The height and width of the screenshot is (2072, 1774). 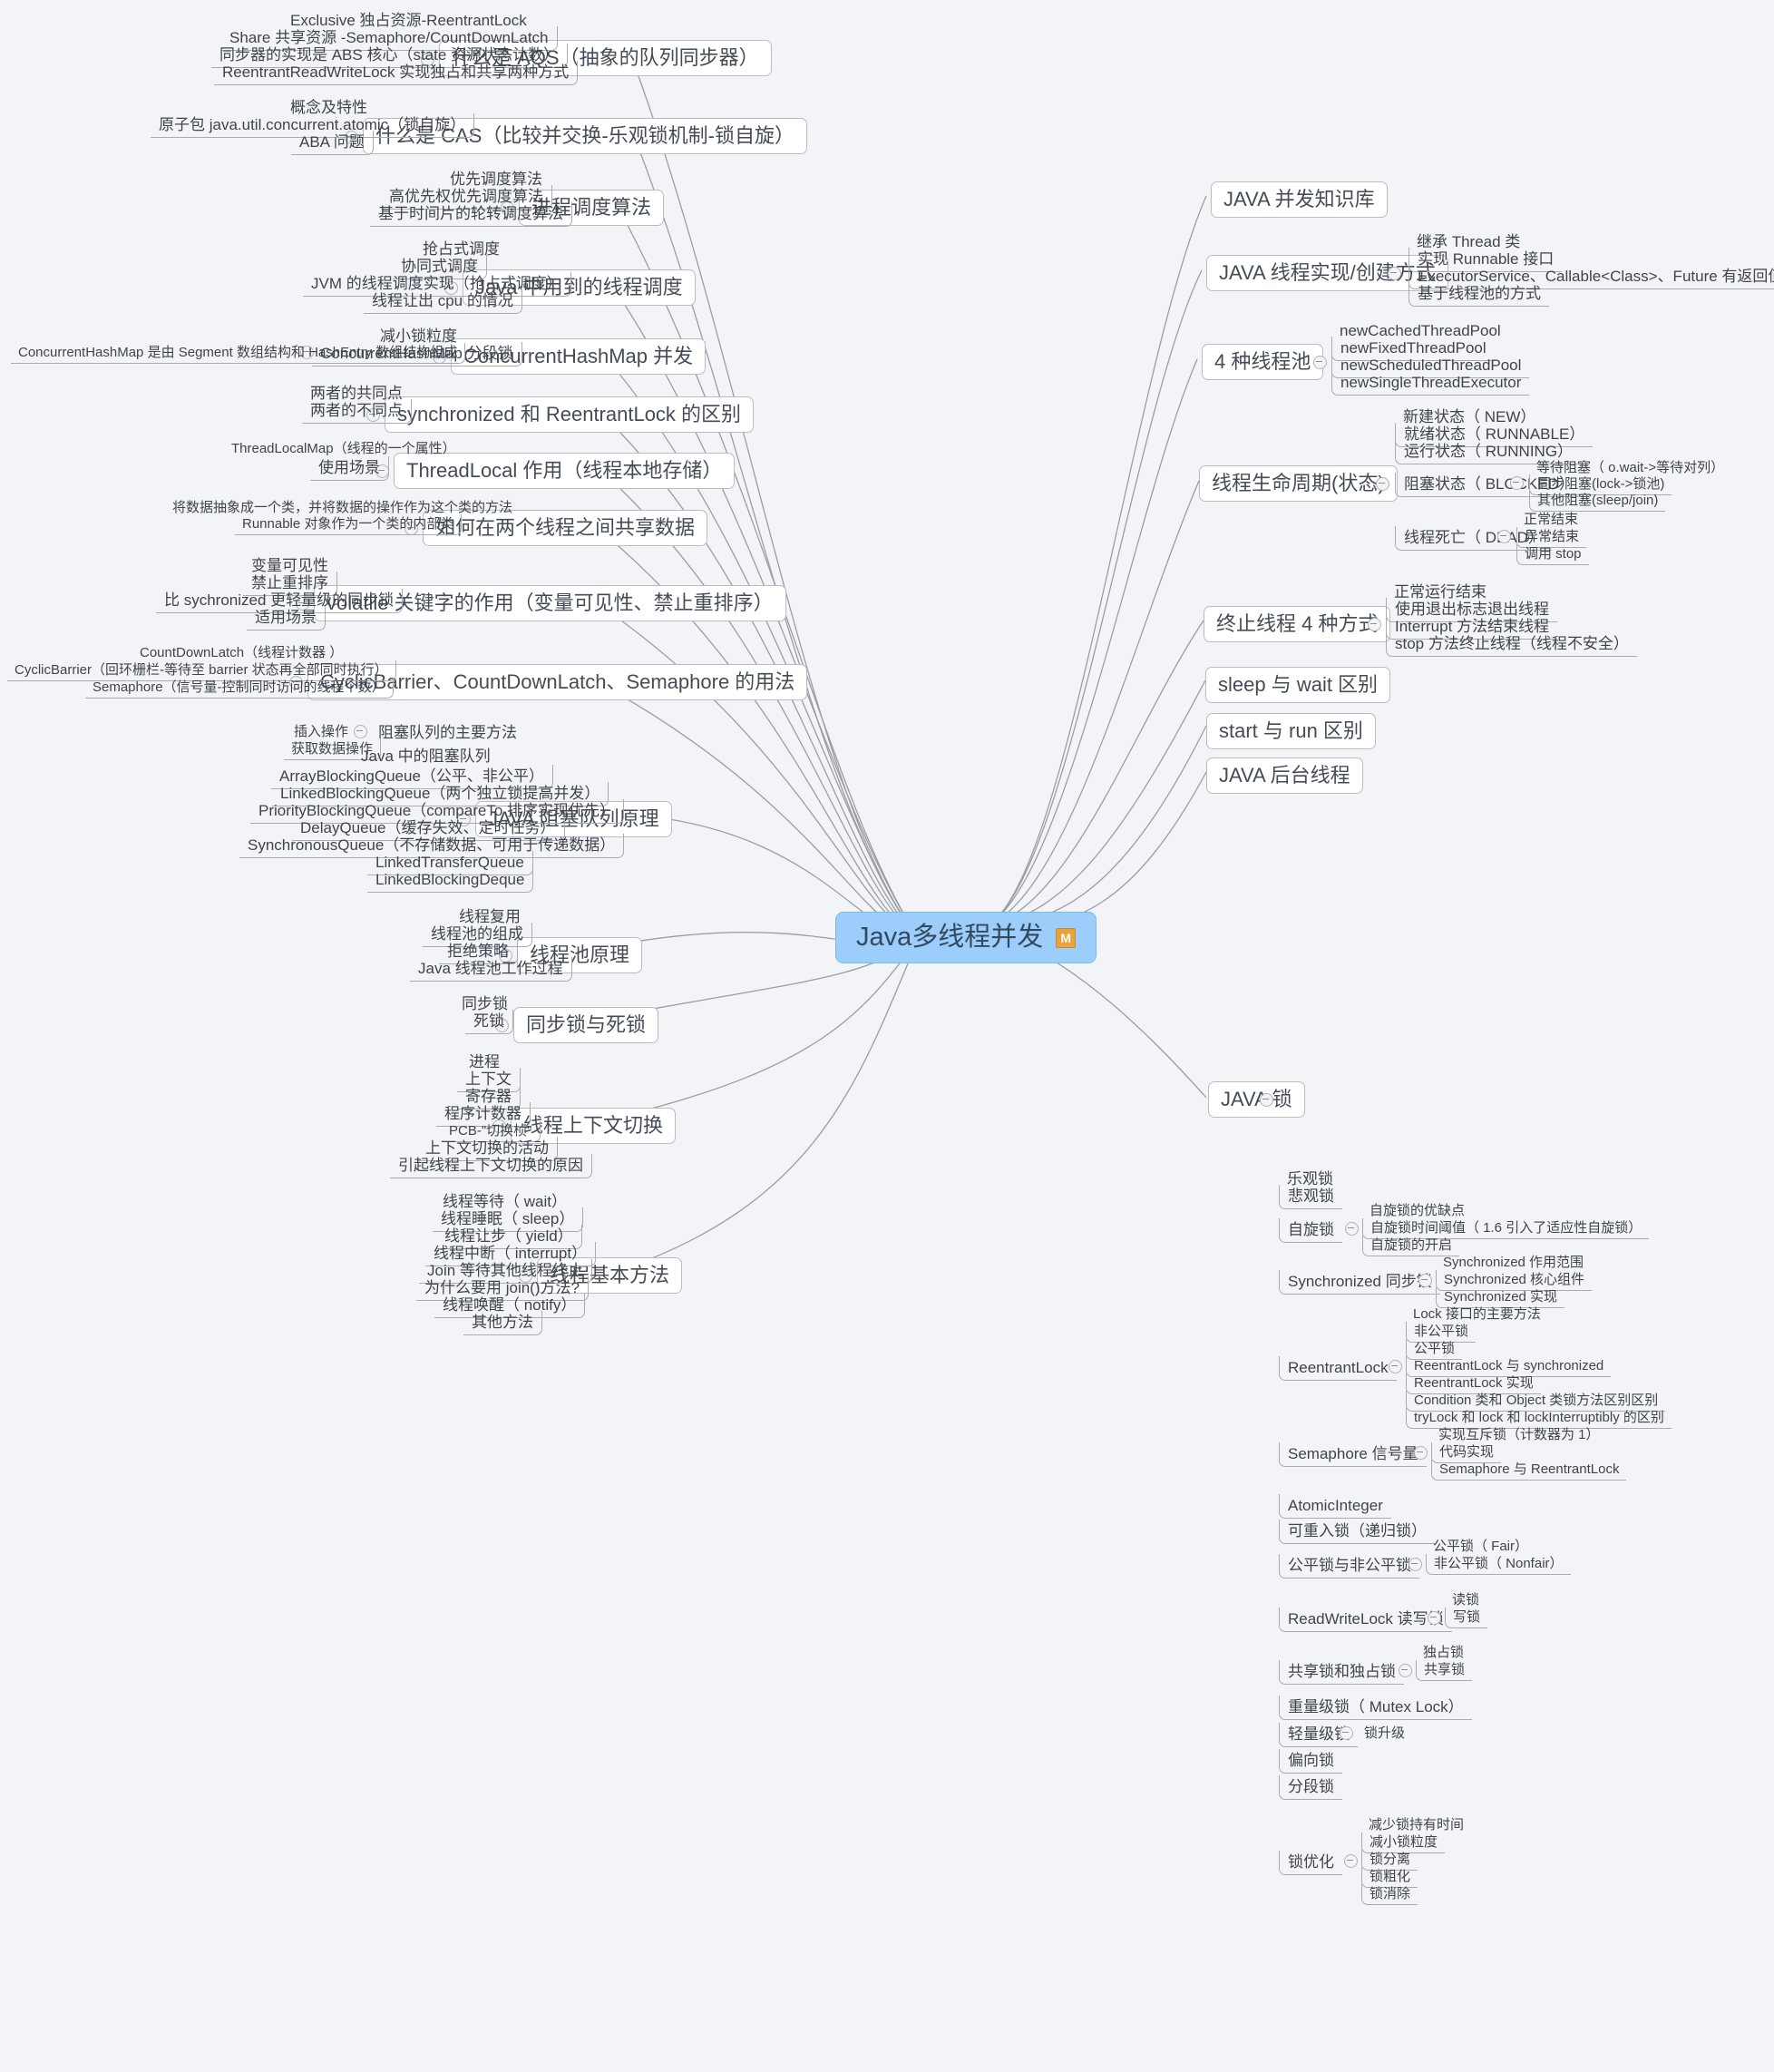 I want to click on sub-jl-10: 共享锁和独占锁, so click(x=1341, y=1672).